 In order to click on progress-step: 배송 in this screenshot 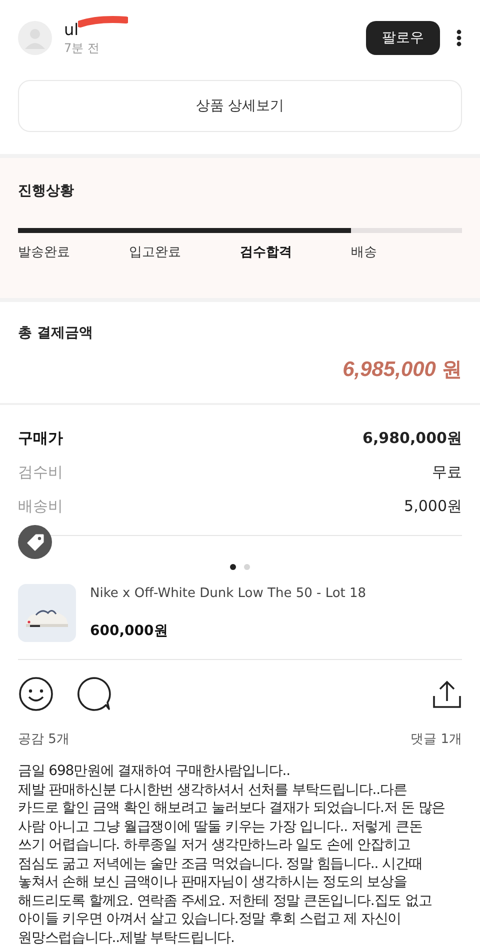, I will do `click(406, 252)`.